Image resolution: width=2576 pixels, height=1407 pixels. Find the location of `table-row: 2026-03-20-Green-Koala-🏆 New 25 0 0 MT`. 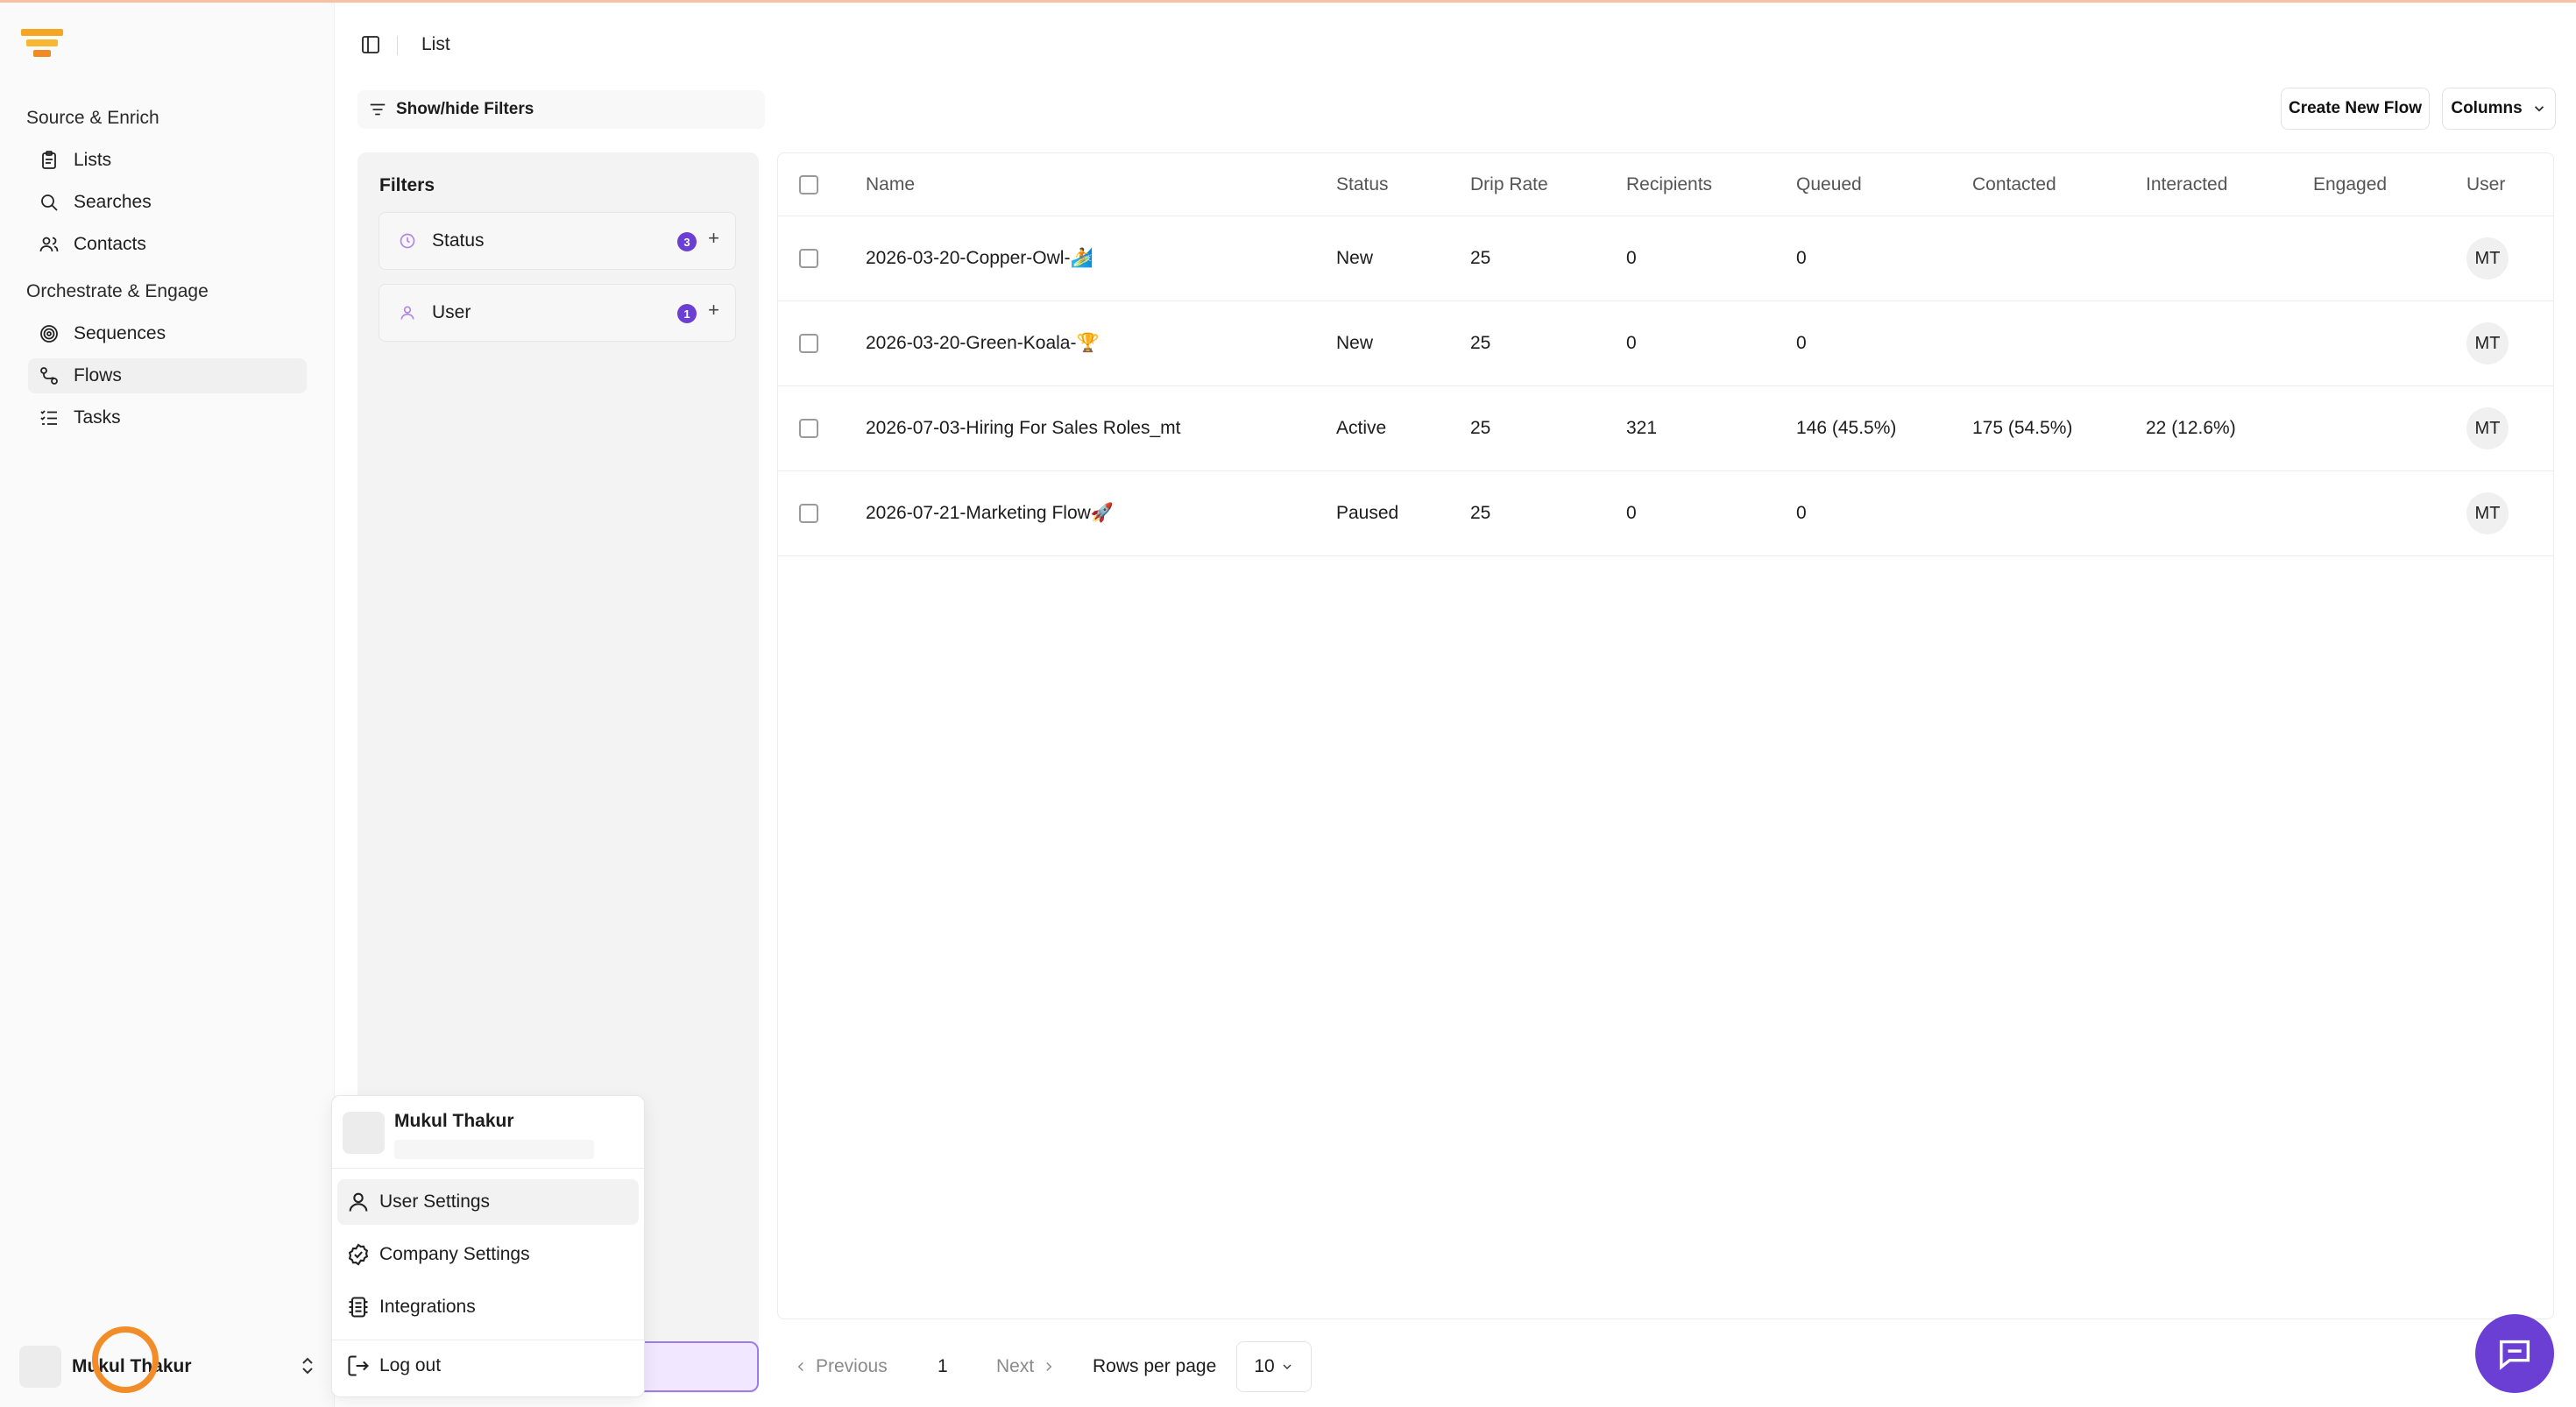

table-row: 2026-03-20-Green-Koala-🏆 New 25 0 0 MT is located at coordinates (1665, 343).